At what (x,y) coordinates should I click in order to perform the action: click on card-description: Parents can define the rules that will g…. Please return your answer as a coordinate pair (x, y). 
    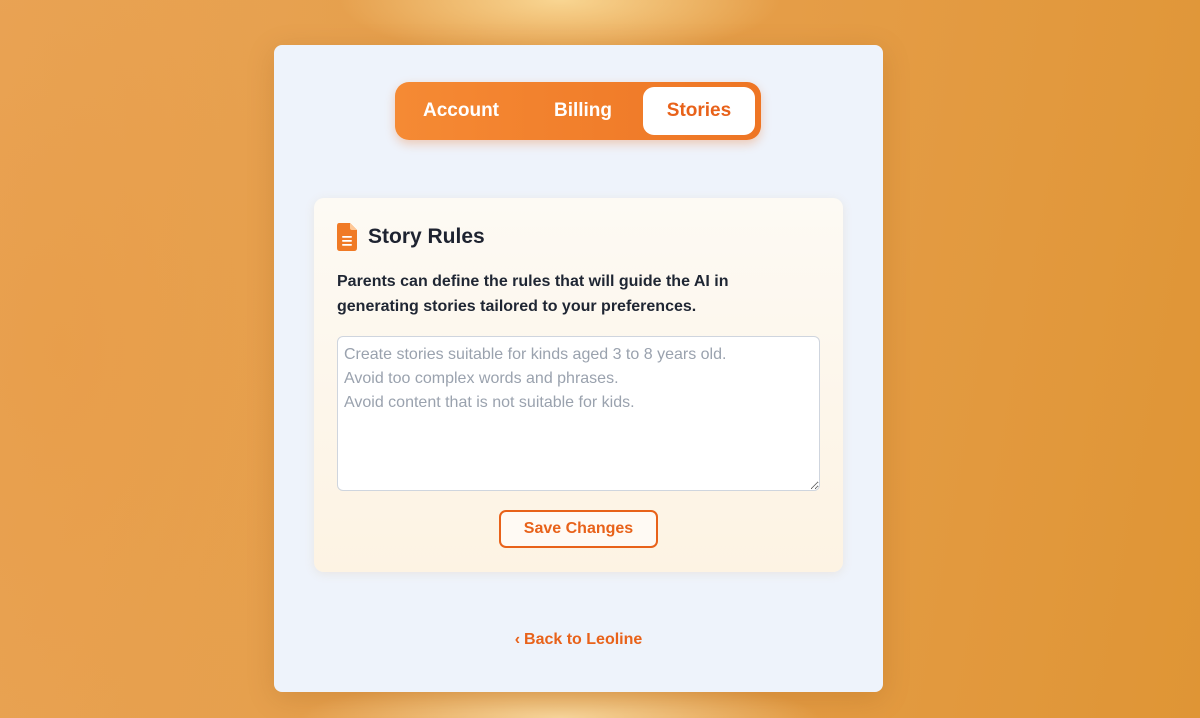
    Looking at the image, I should click on (533, 294).